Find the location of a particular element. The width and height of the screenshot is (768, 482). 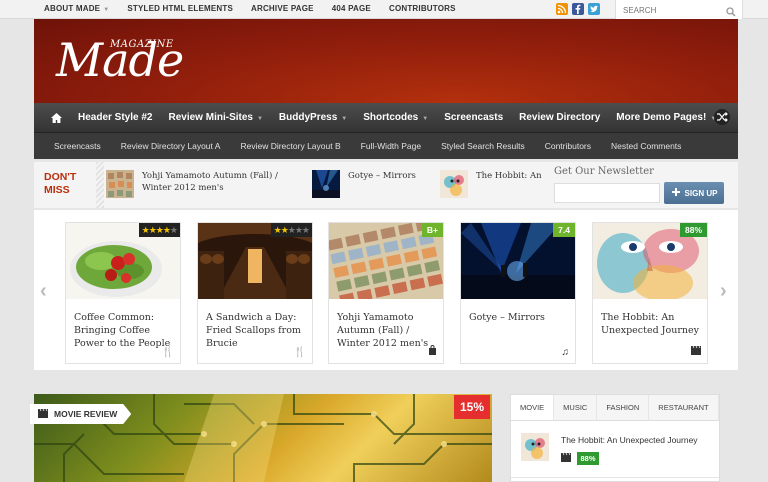

top-search is located at coordinates (679, 10).